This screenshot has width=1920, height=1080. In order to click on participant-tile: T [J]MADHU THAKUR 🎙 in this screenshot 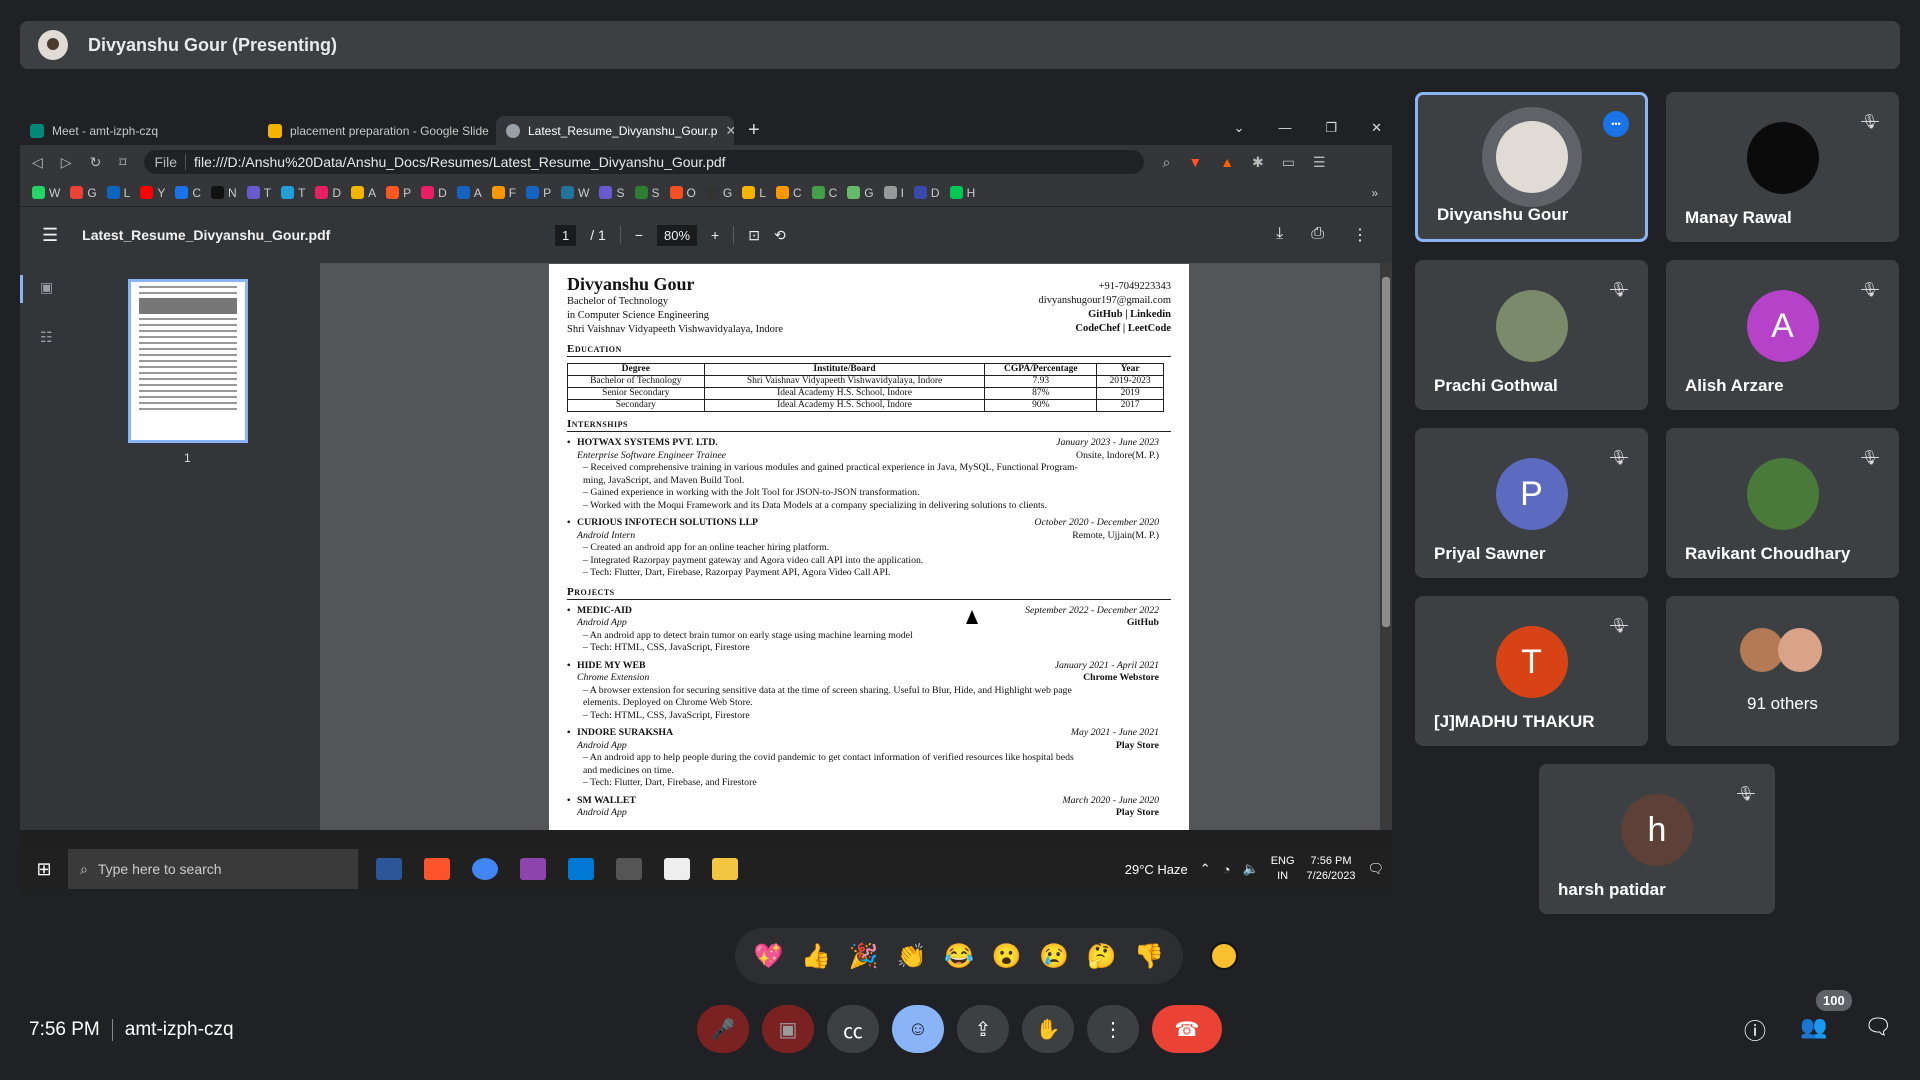, I will do `click(1531, 671)`.